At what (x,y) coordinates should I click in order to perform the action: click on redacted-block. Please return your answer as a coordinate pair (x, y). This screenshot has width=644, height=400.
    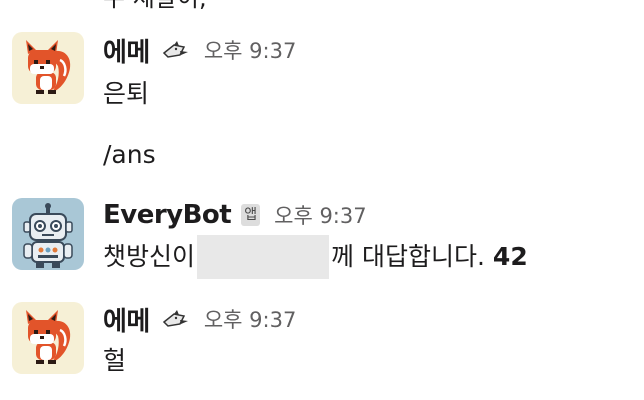
    Looking at the image, I should click on (263, 257).